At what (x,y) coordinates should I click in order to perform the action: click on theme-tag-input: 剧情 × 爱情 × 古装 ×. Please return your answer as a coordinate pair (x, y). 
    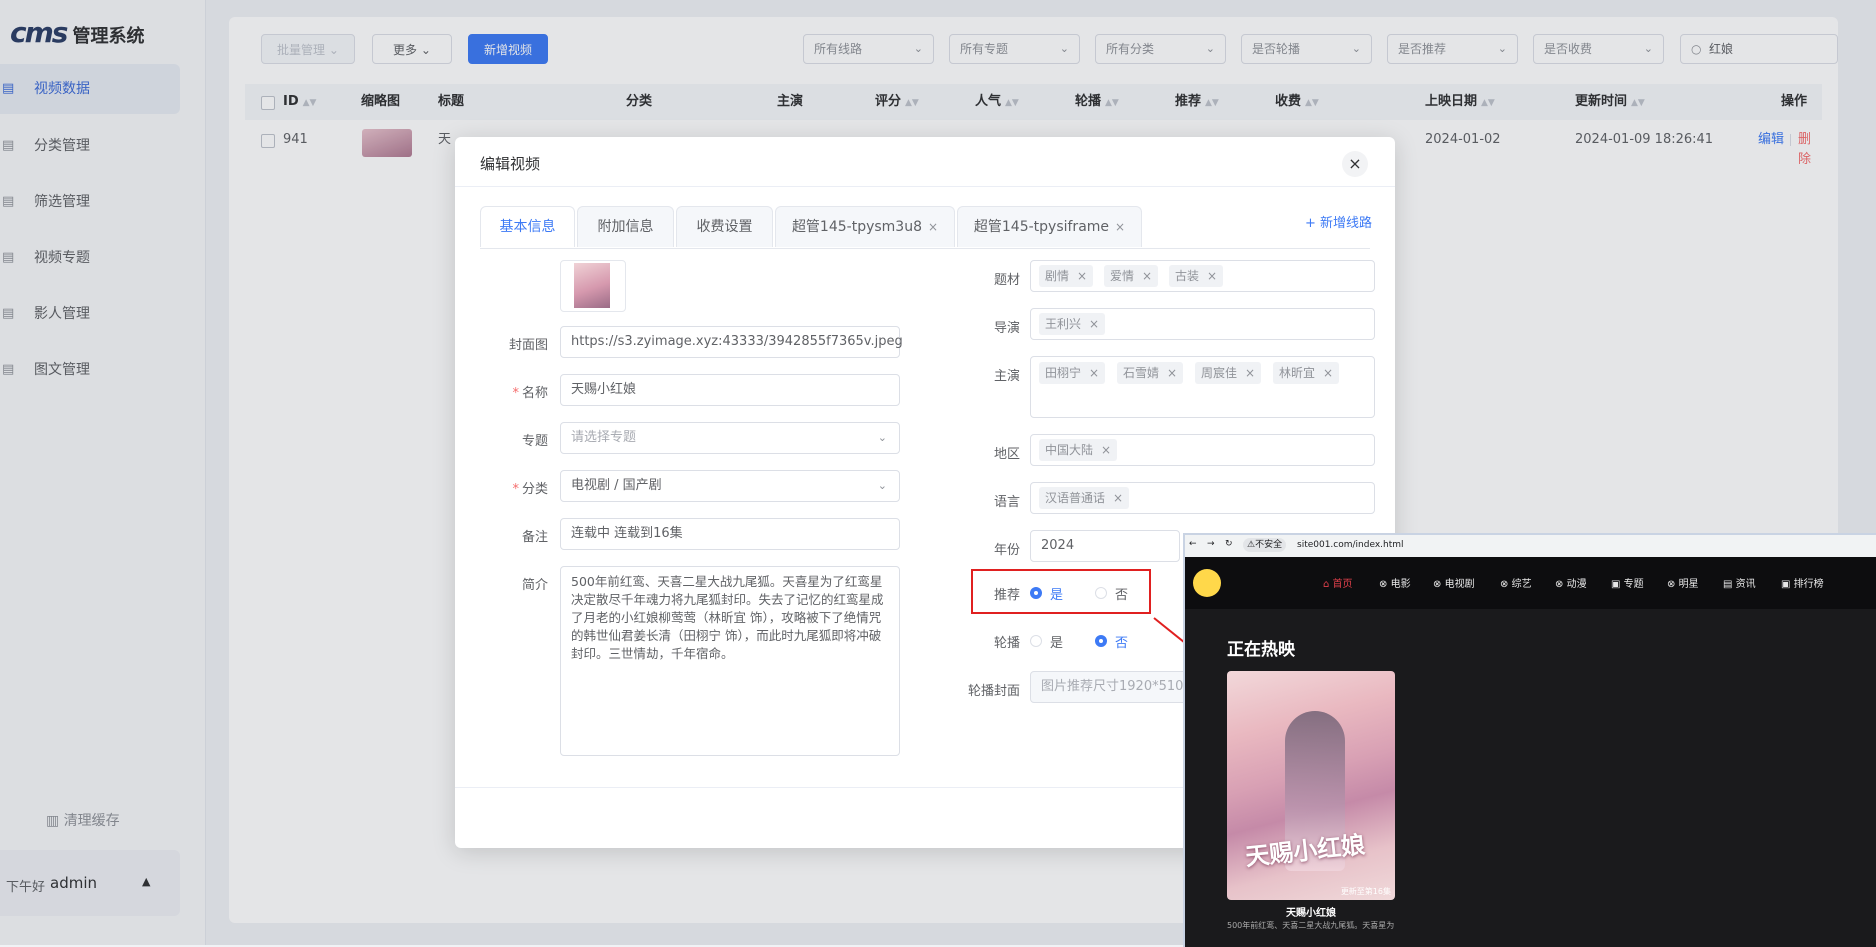
    Looking at the image, I should click on (1202, 276).